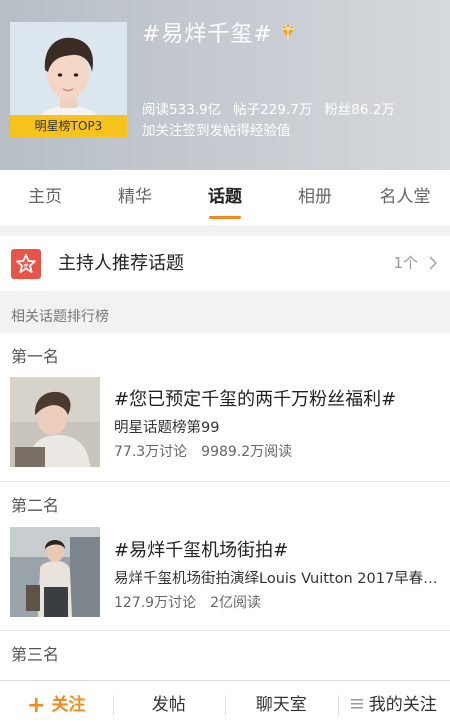  I want to click on follow-hint: 加关注签到发帖得经验值, so click(216, 131).